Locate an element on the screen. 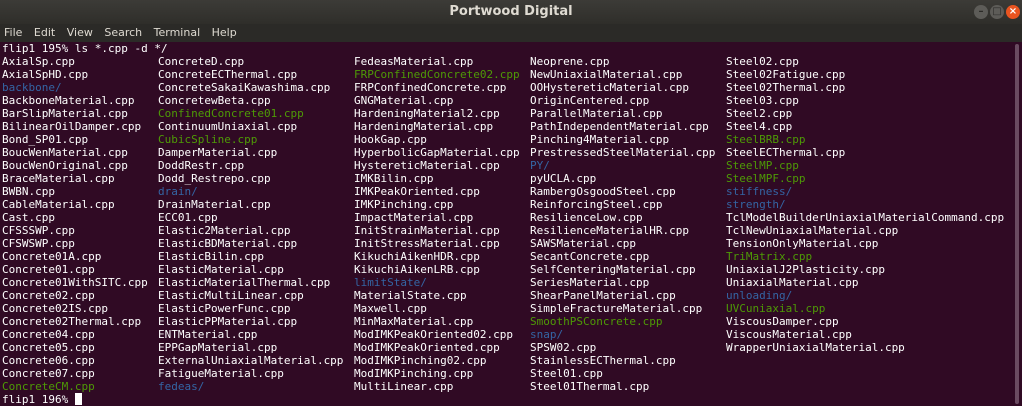 The width and height of the screenshot is (1022, 406). file-entry: ResilienceMaterialHR.cpp is located at coordinates (609, 230).